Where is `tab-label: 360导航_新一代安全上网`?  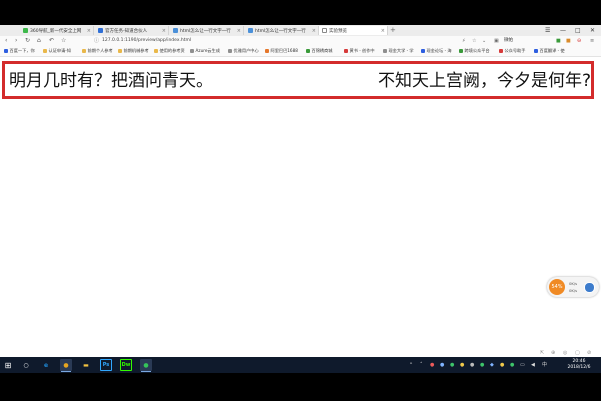
tab-label: 360导航_新一代安全上网 is located at coordinates (56, 31).